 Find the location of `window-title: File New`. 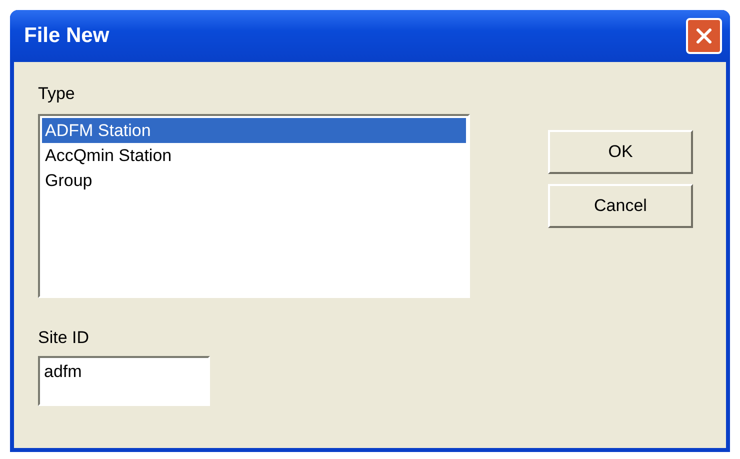

window-title: File New is located at coordinates (67, 36).